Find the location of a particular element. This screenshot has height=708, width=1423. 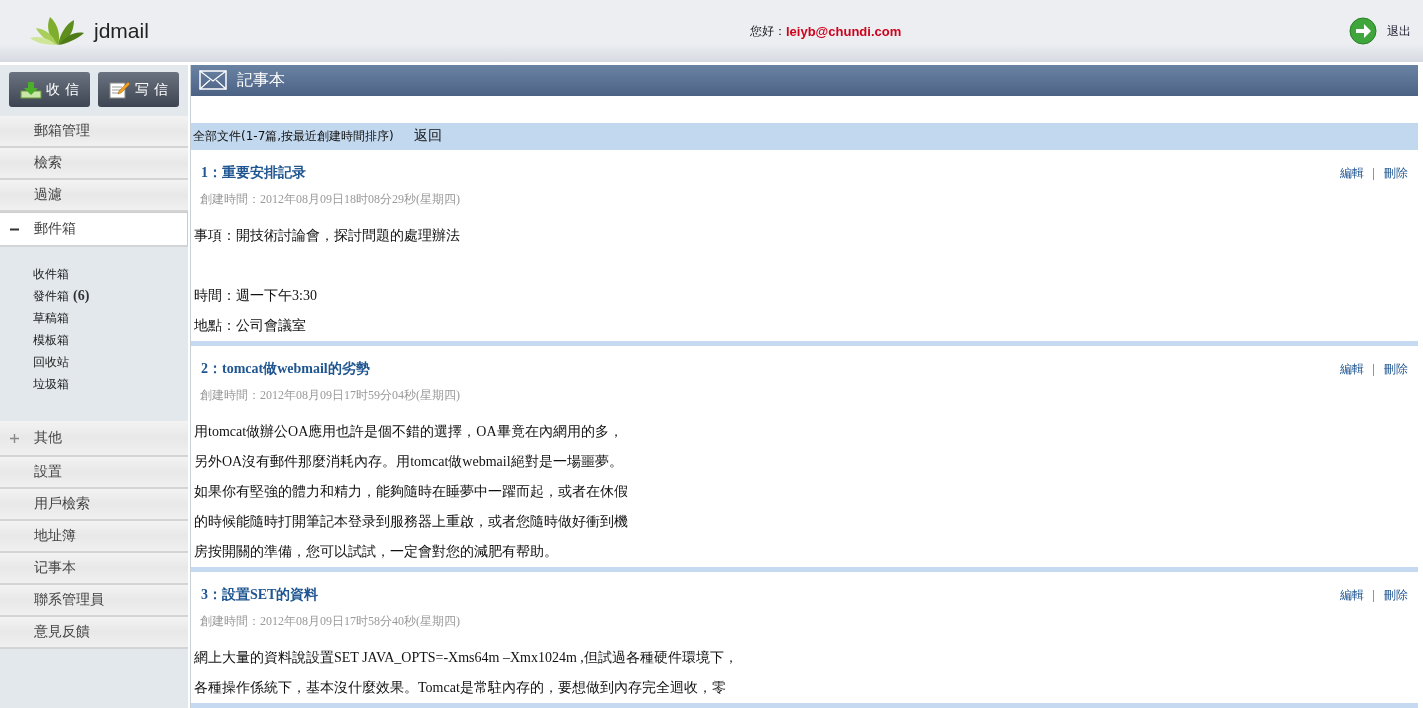

note-text-line: 如果你有堅強的體力和精力，能夠隨時在睡夢中一躍而起，或者在休假 is located at coordinates (411, 492).